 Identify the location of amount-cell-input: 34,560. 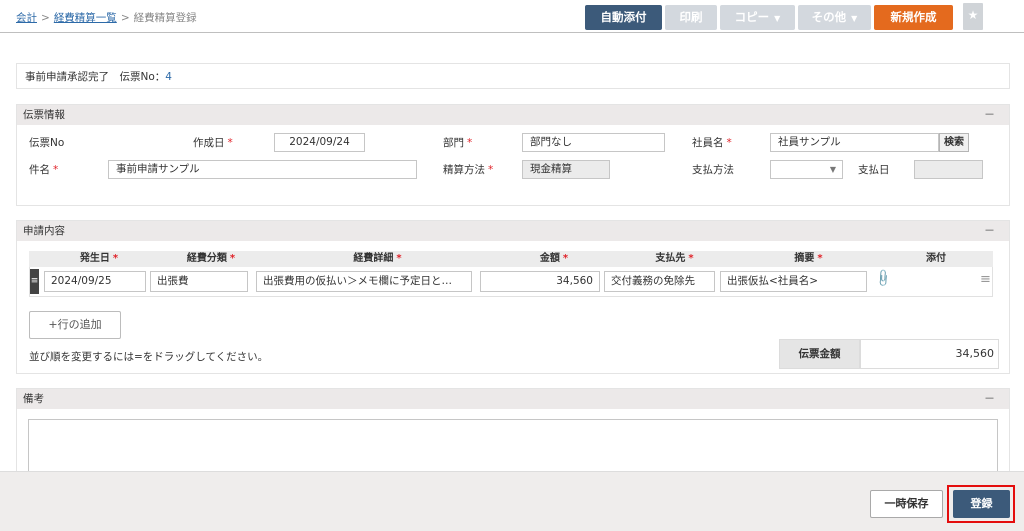
(540, 281).